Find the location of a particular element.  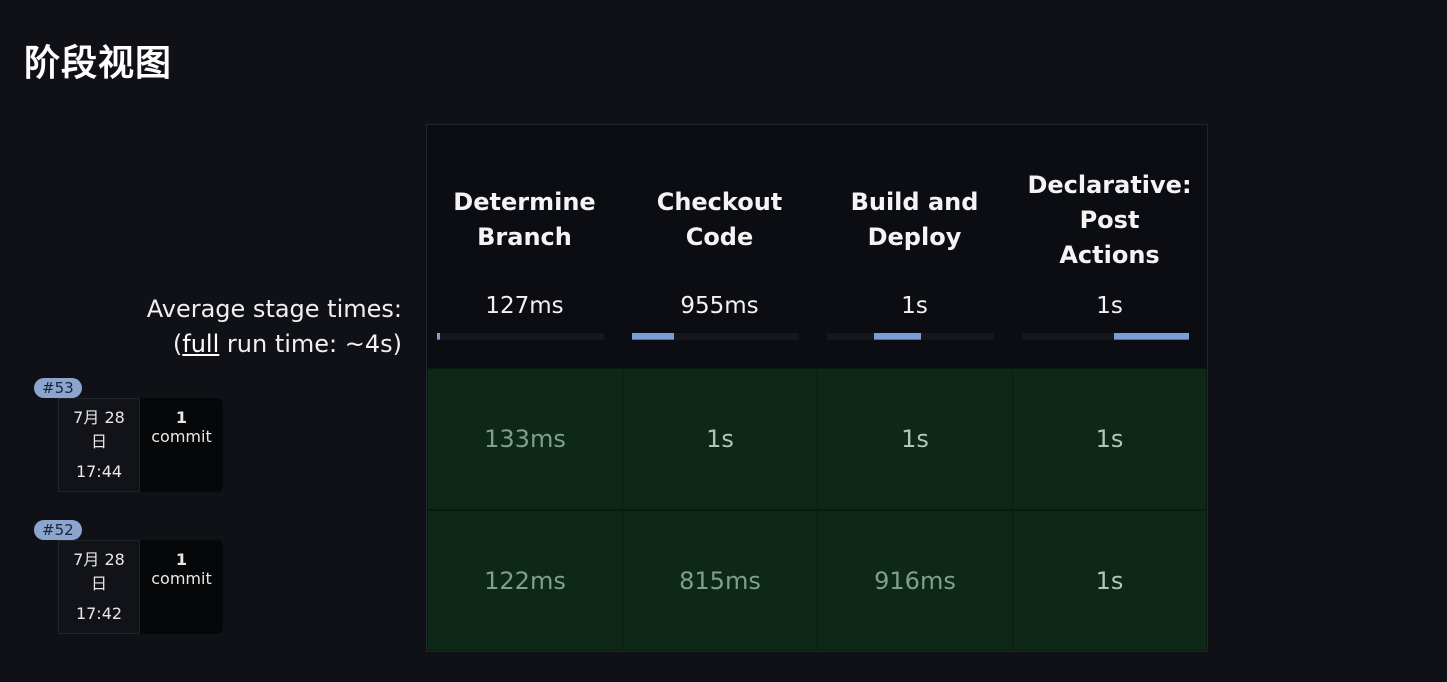

stage-cell-52-checkout-code: 815ms is located at coordinates (720, 580).